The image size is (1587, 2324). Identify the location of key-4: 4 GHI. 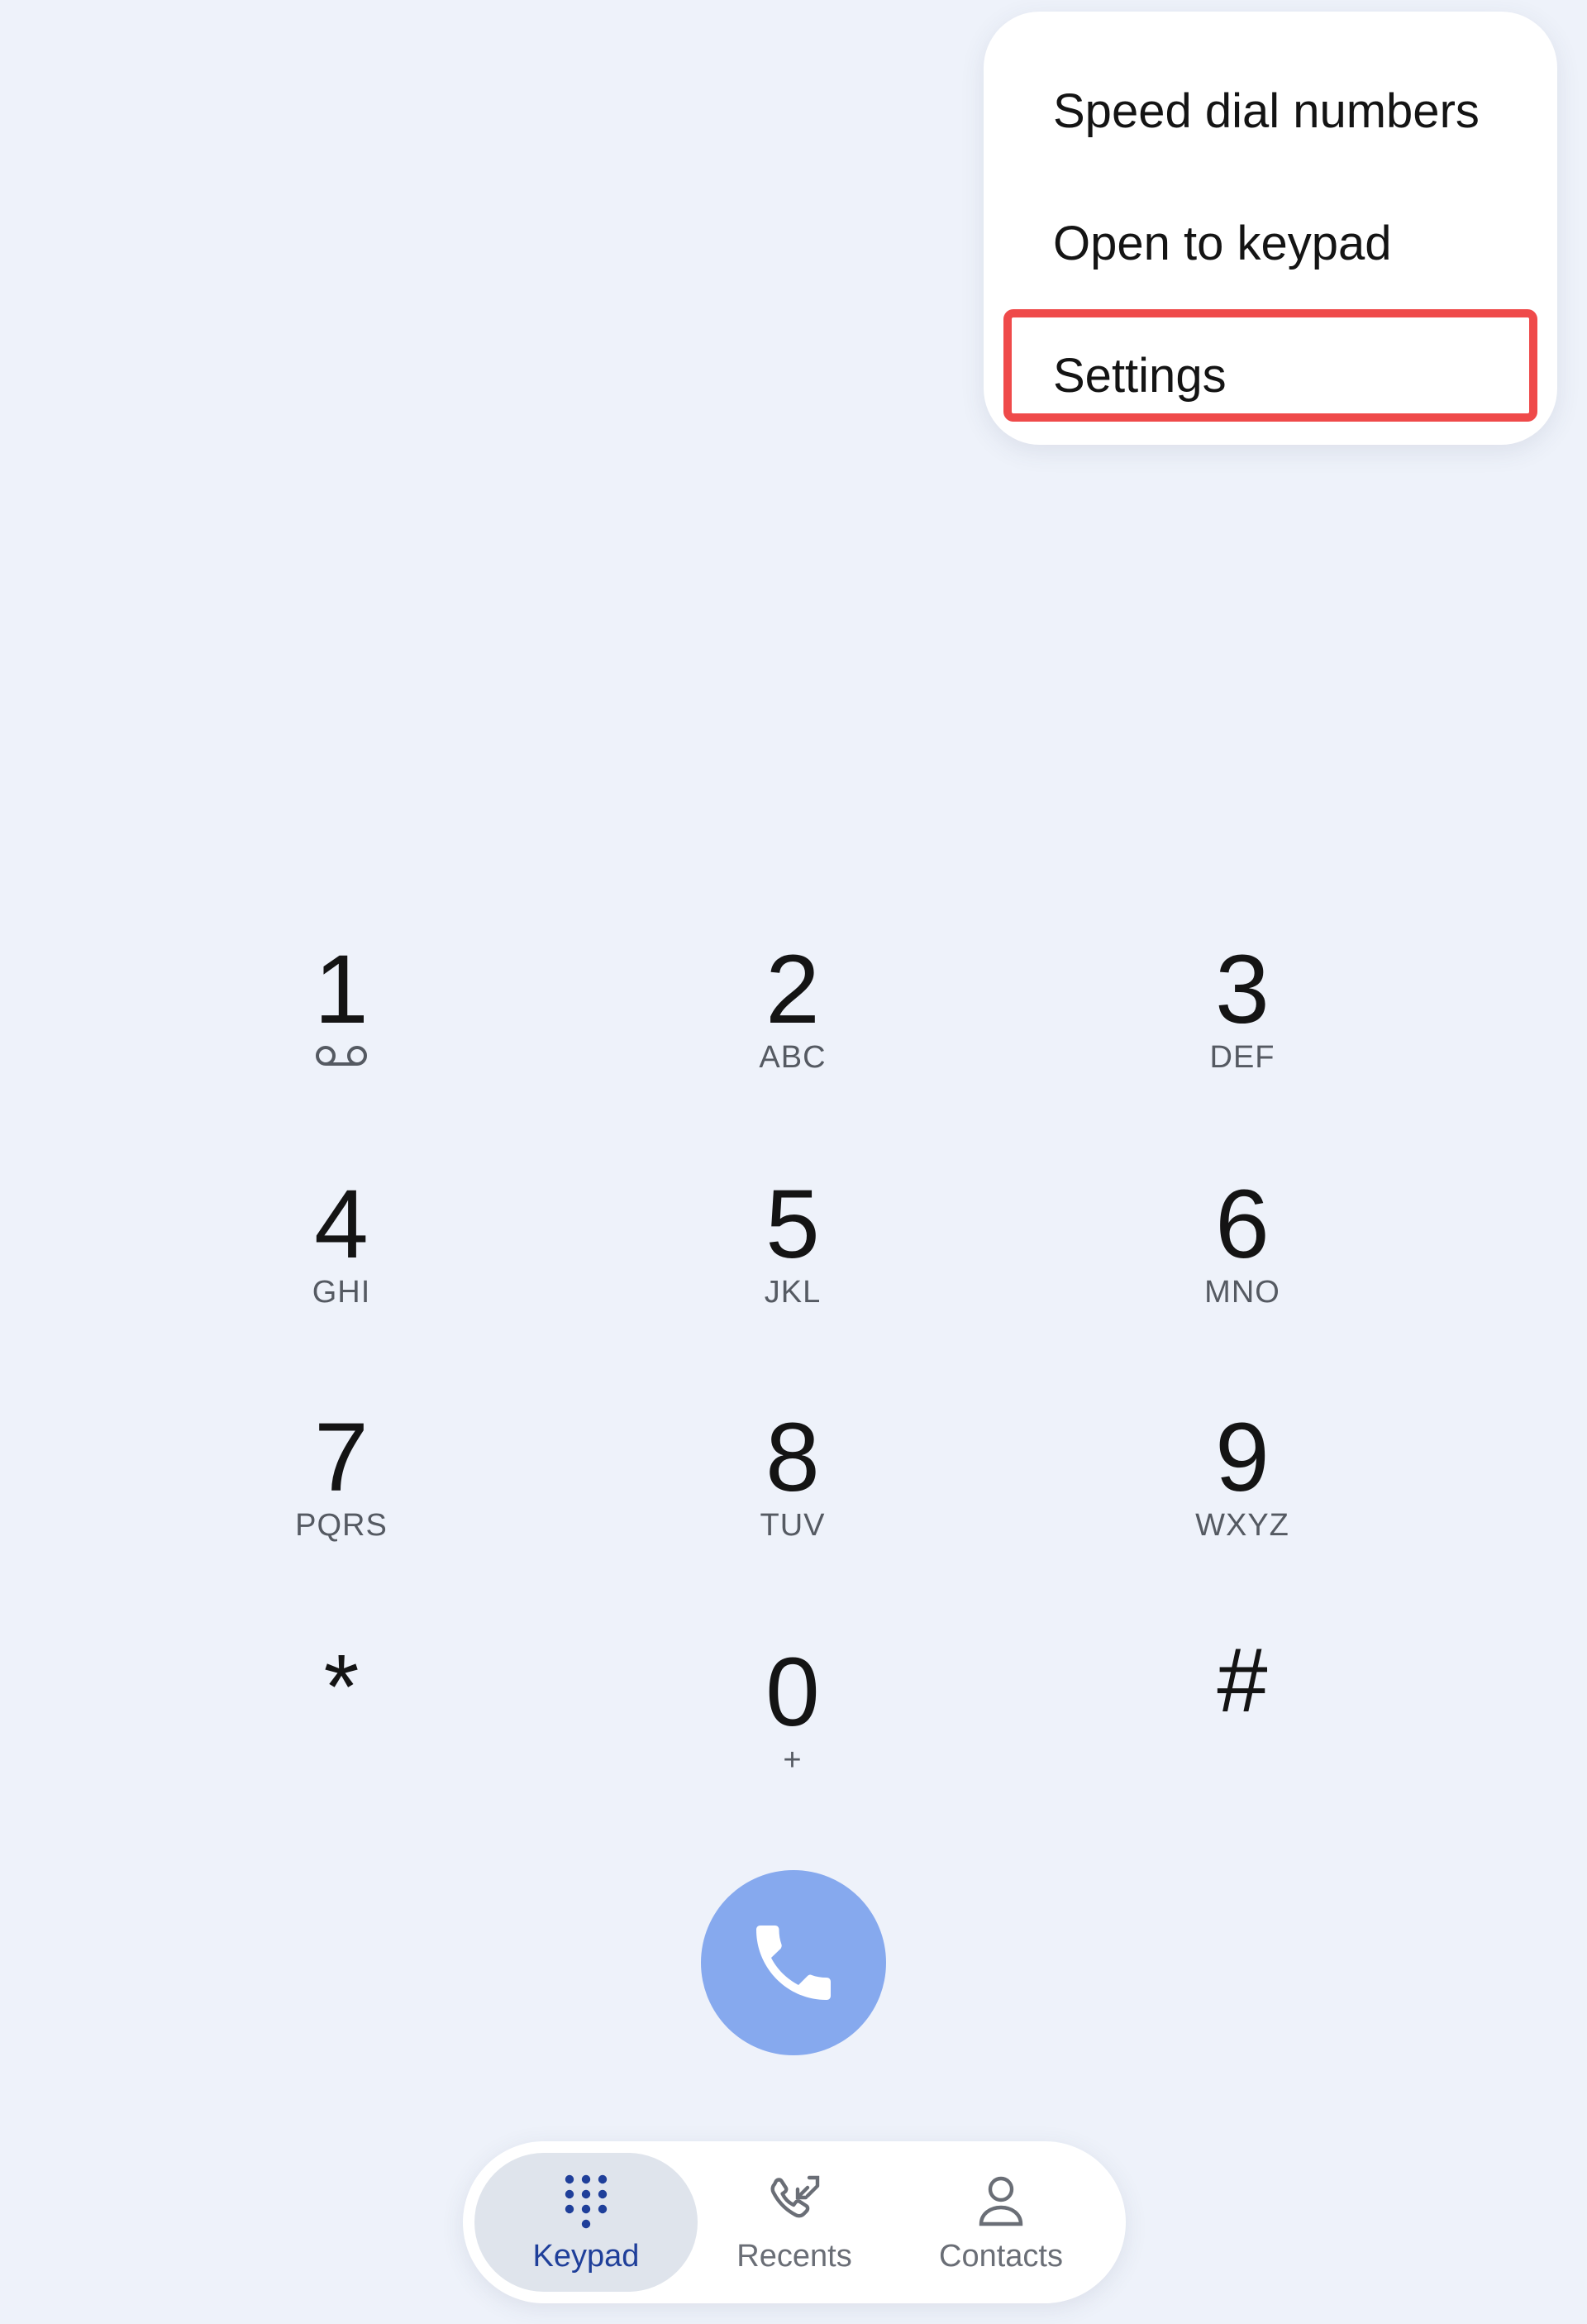
(341, 1258).